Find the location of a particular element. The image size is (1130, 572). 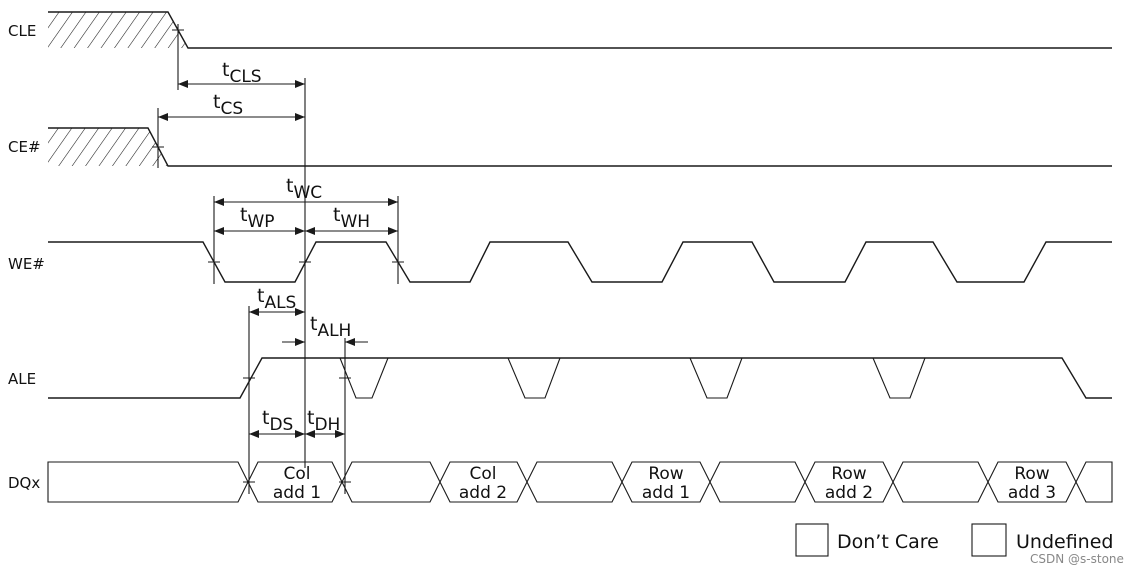

legend-dont-care: Don’t Care is located at coordinates (888, 542).